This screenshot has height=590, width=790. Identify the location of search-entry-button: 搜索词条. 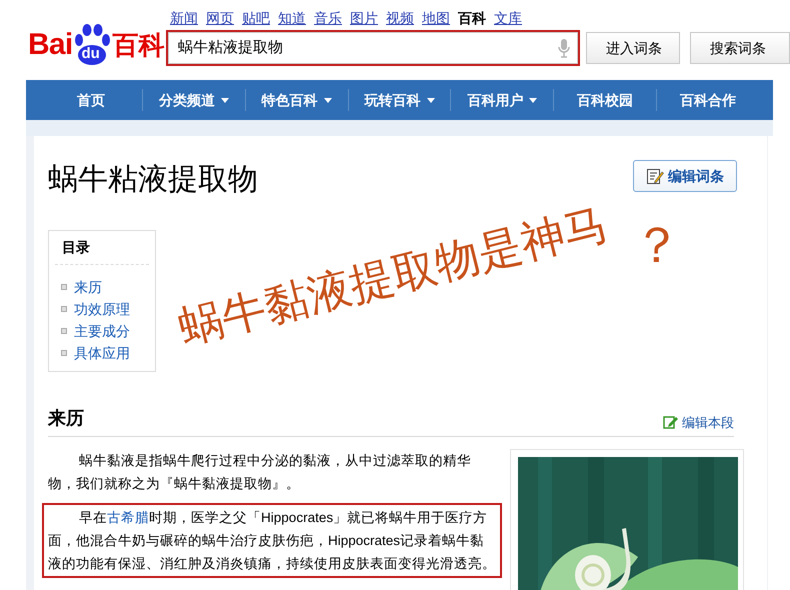
(740, 48).